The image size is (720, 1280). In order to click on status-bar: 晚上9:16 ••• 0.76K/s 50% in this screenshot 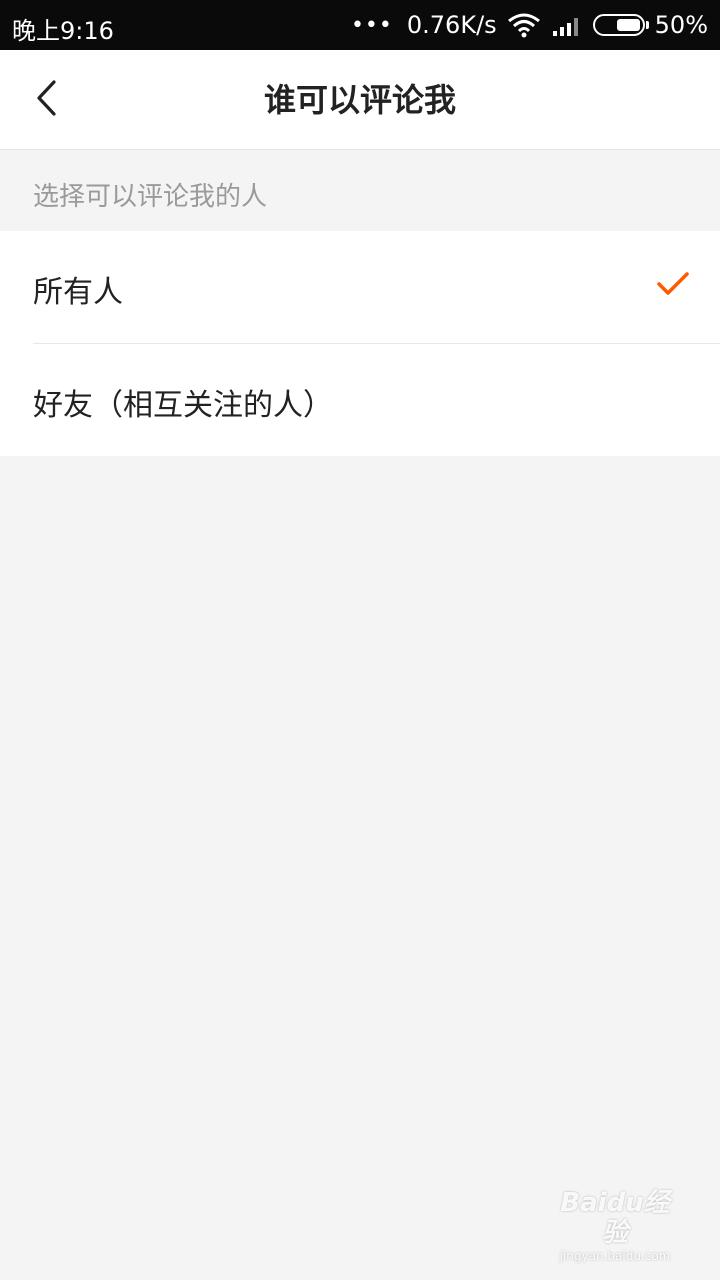, I will do `click(360, 25)`.